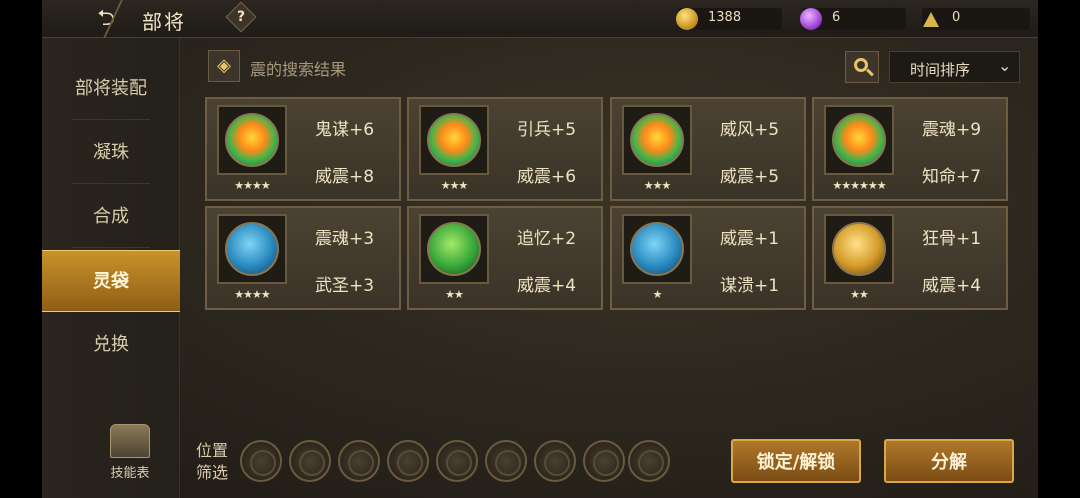  What do you see at coordinates (859, 185) in the screenshot?
I see `star-rating: ★★★★★★` at bounding box center [859, 185].